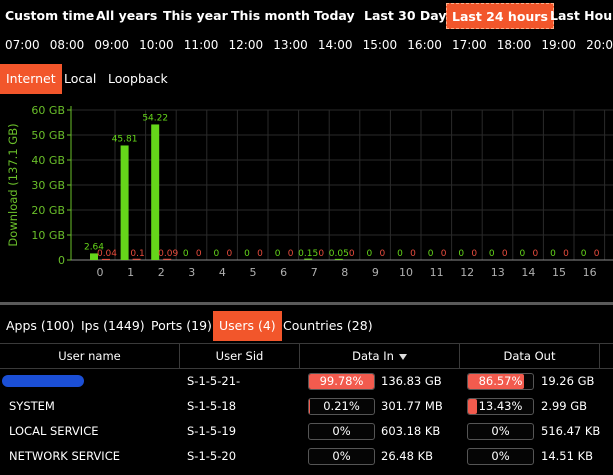 The width and height of the screenshot is (613, 475). Describe the element at coordinates (240, 356) in the screenshot. I see `column-user-sid: User Sid` at that location.